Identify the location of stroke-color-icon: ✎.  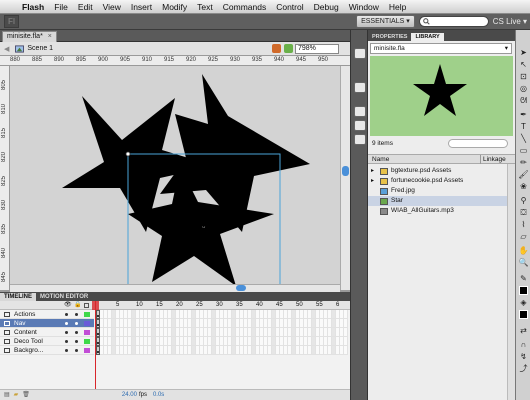
(523, 279).